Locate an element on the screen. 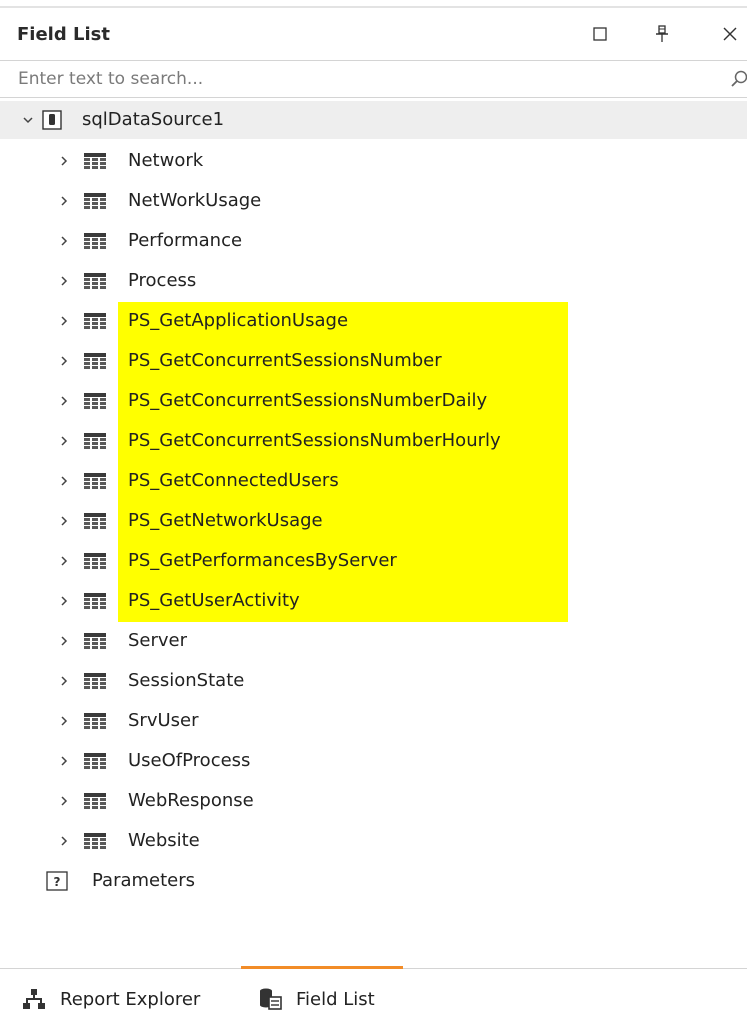  tab-report-explorer-label: Report Explorer is located at coordinates (130, 999).